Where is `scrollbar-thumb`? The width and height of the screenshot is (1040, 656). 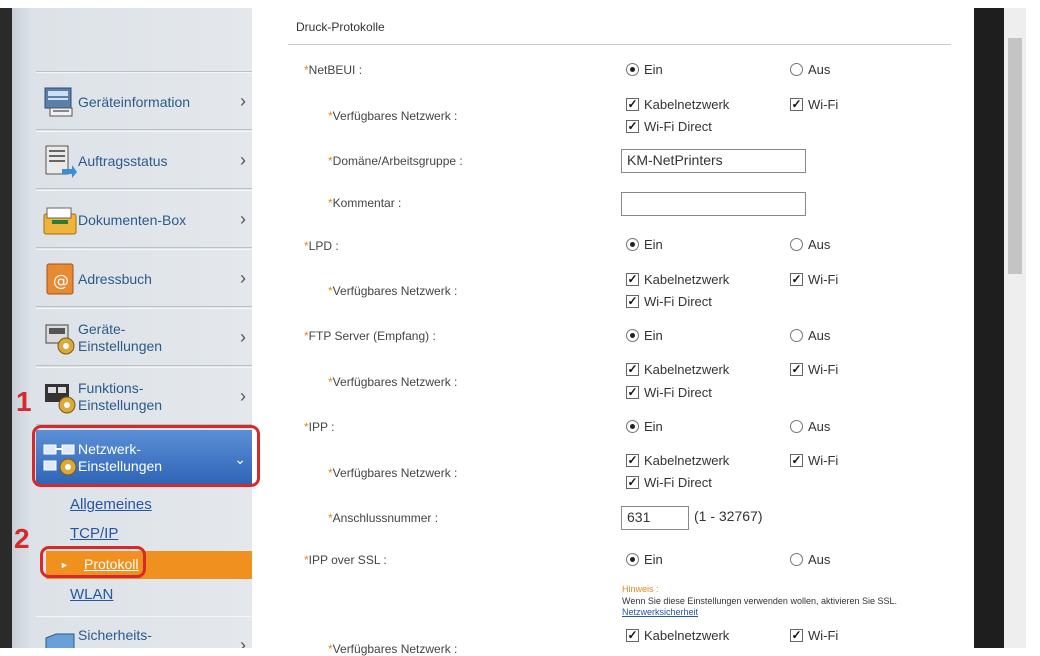 scrollbar-thumb is located at coordinates (1015, 156).